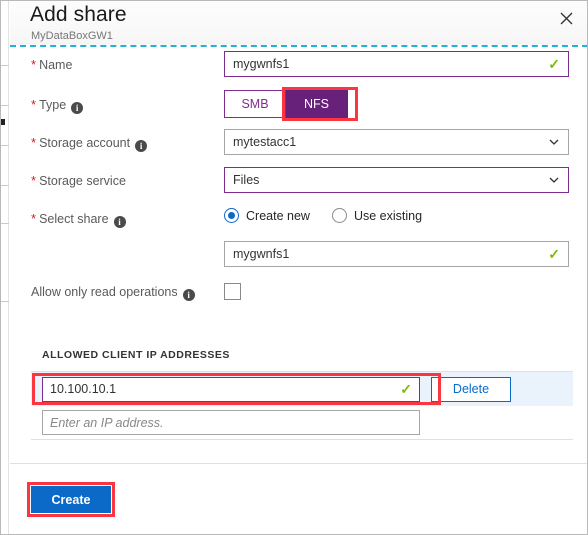 This screenshot has width=588, height=535. I want to click on page-subtitle: MyDataBoxGW1, so click(72, 36).